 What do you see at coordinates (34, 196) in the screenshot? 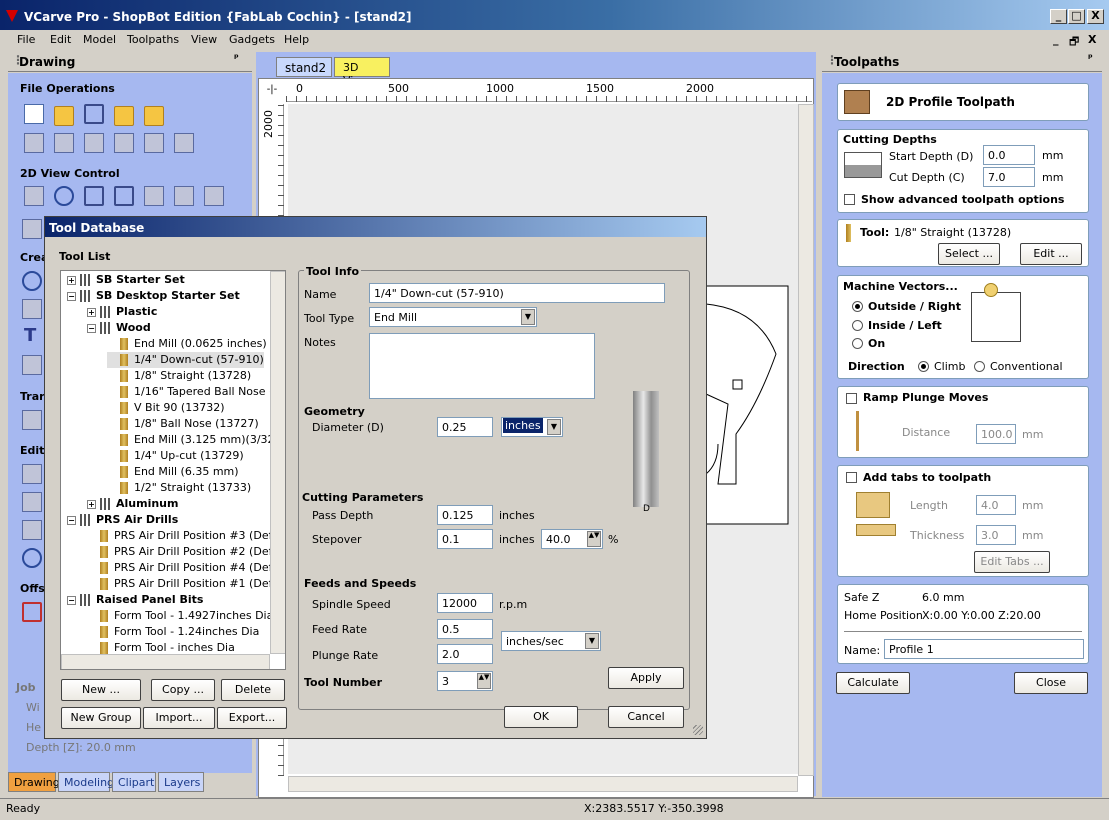
I see `pan-icon` at bounding box center [34, 196].